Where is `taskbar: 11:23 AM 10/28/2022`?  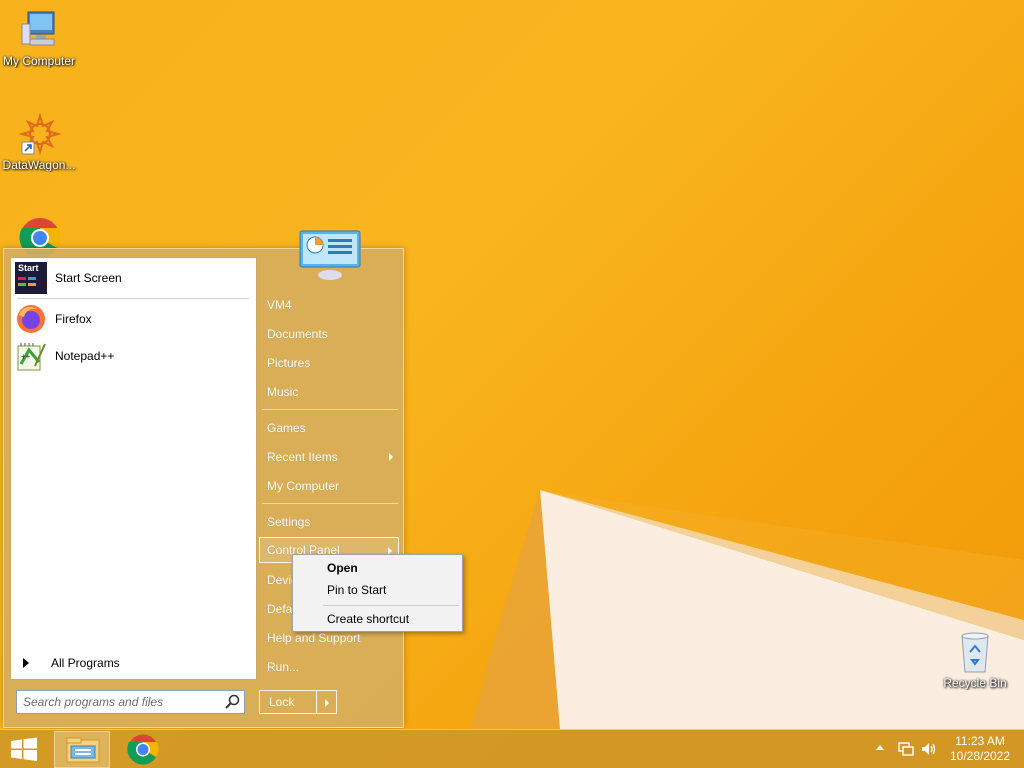 taskbar: 11:23 AM 10/28/2022 is located at coordinates (512, 748).